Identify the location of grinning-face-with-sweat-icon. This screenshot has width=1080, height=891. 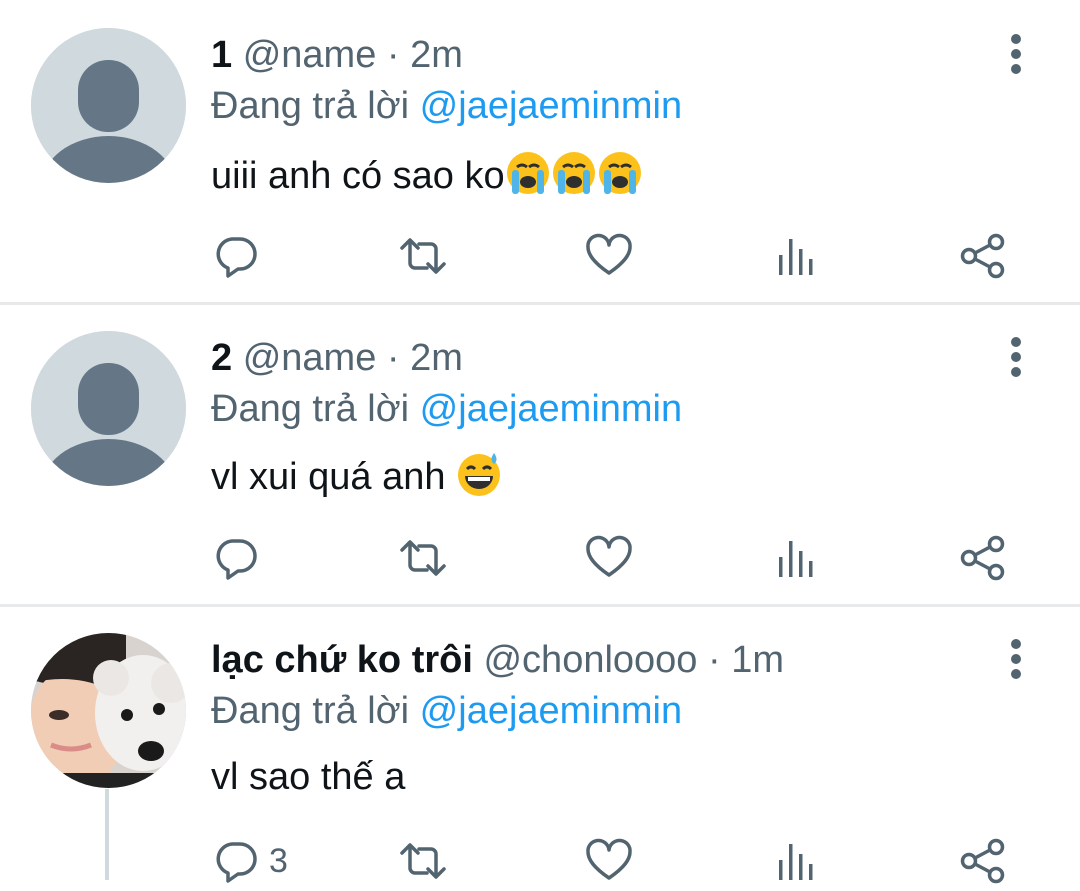
(479, 474).